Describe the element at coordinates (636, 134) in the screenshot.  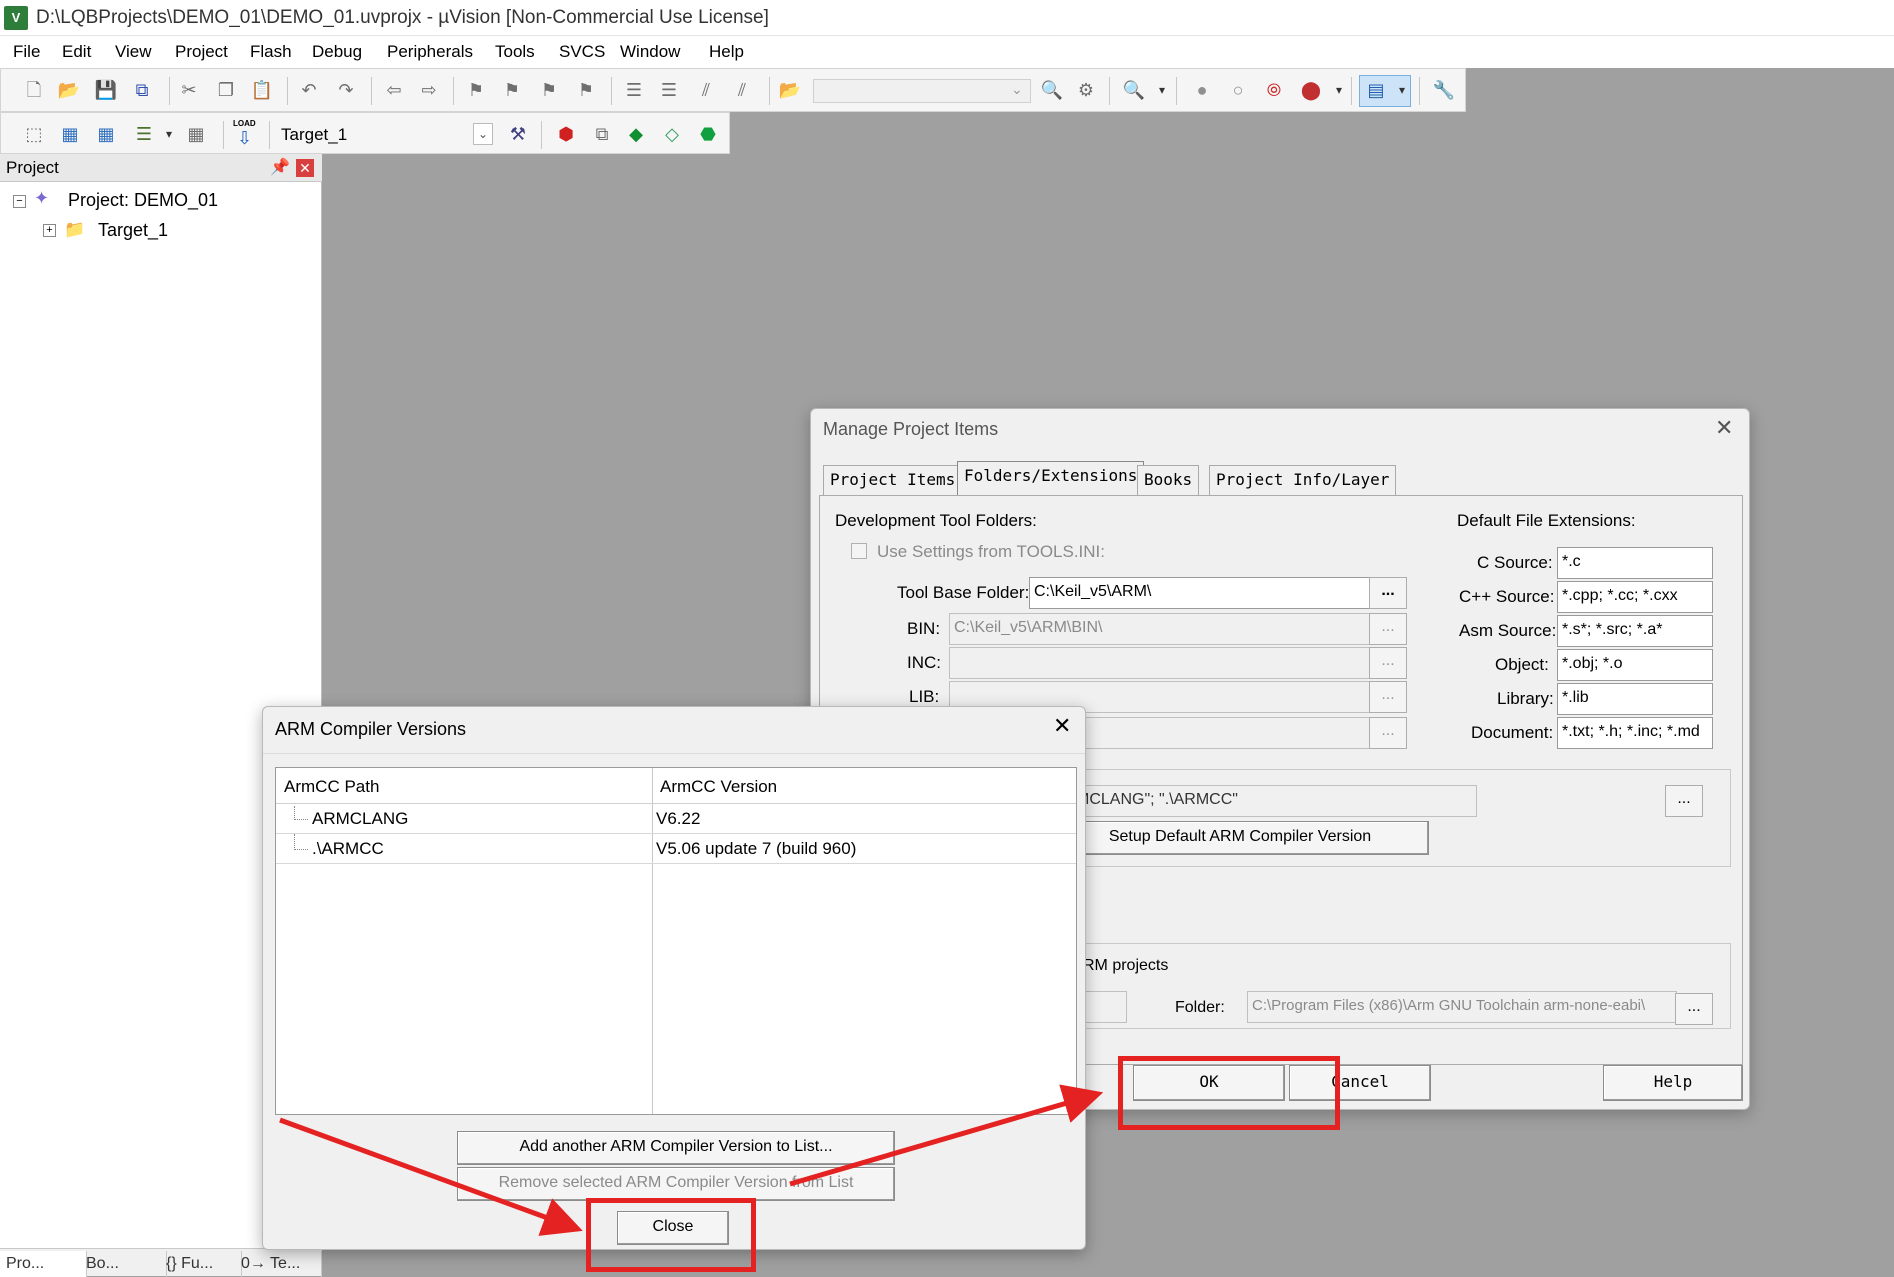
I see `manage-rte-icon: ◆` at that location.